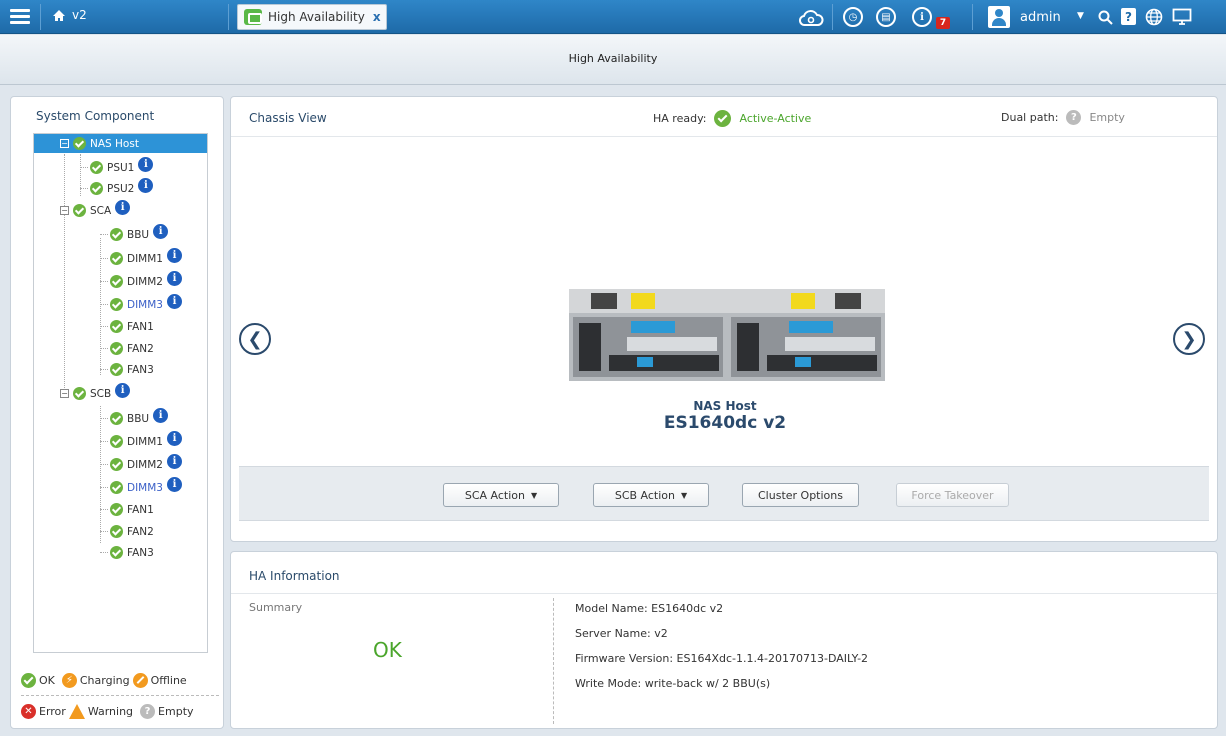  Describe the element at coordinates (613, 17) in the screenshot. I see `top-bar: v2 High Availability x ◷ ▤ i 7 admin ▼ ?` at that location.